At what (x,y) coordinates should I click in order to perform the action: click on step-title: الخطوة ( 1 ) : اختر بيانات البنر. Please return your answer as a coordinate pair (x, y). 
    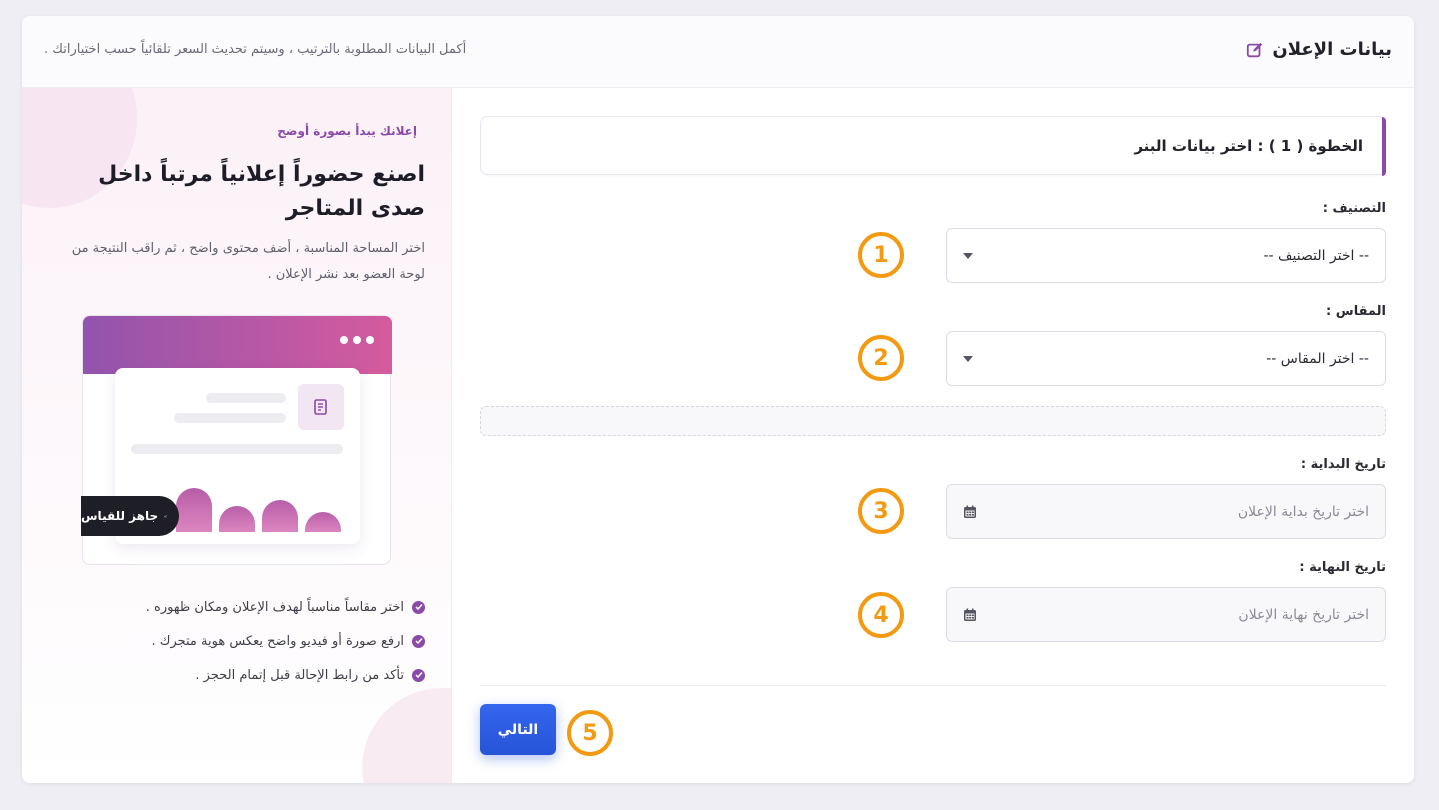
    Looking at the image, I should click on (1248, 146).